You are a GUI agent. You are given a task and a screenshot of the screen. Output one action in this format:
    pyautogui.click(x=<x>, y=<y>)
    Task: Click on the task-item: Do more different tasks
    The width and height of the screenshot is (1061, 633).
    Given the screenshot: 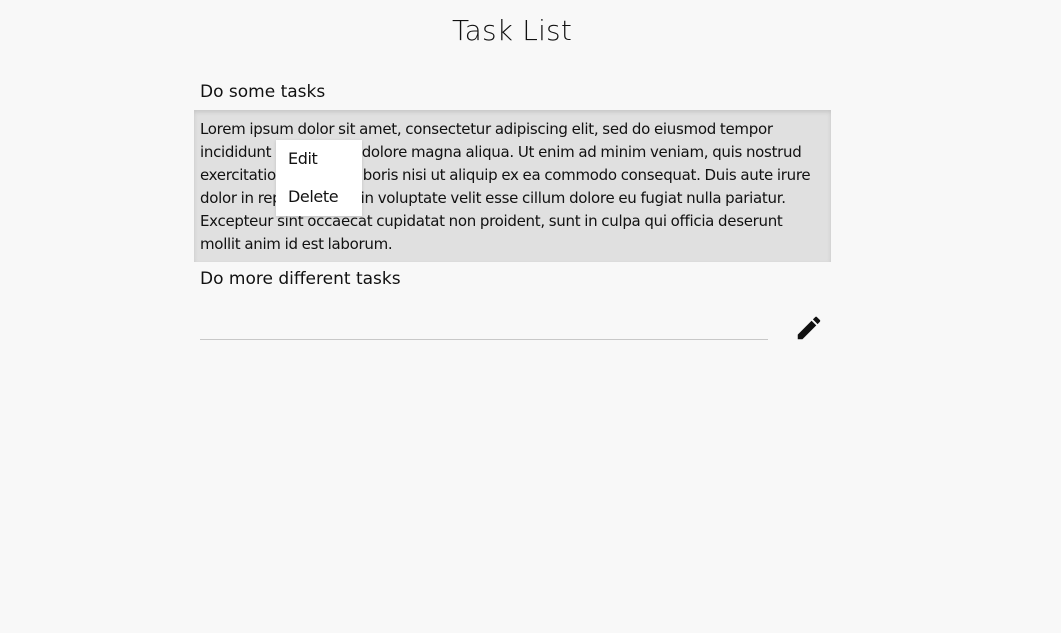 What is the action you would take?
    pyautogui.click(x=512, y=310)
    